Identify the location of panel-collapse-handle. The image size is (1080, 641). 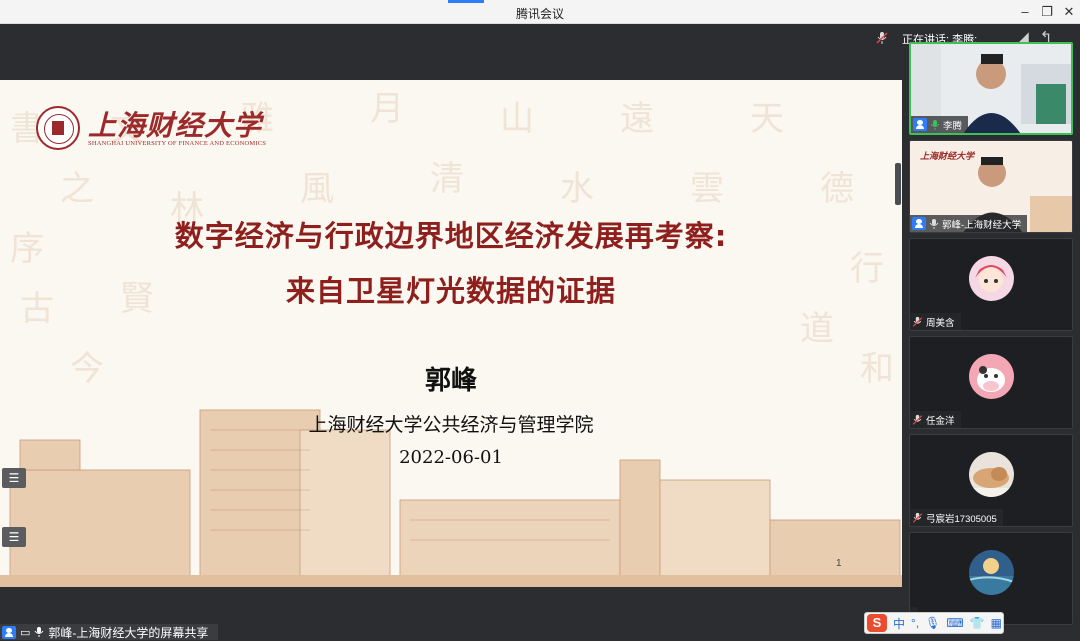
(898, 184).